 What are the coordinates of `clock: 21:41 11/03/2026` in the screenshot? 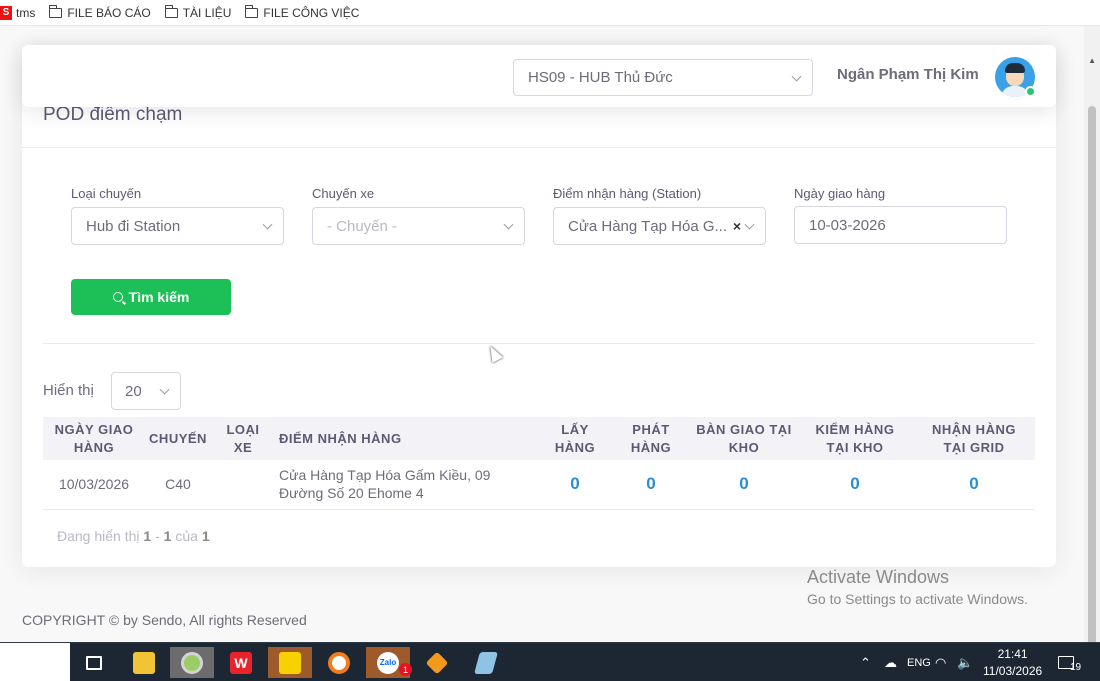 It's located at (1012, 663).